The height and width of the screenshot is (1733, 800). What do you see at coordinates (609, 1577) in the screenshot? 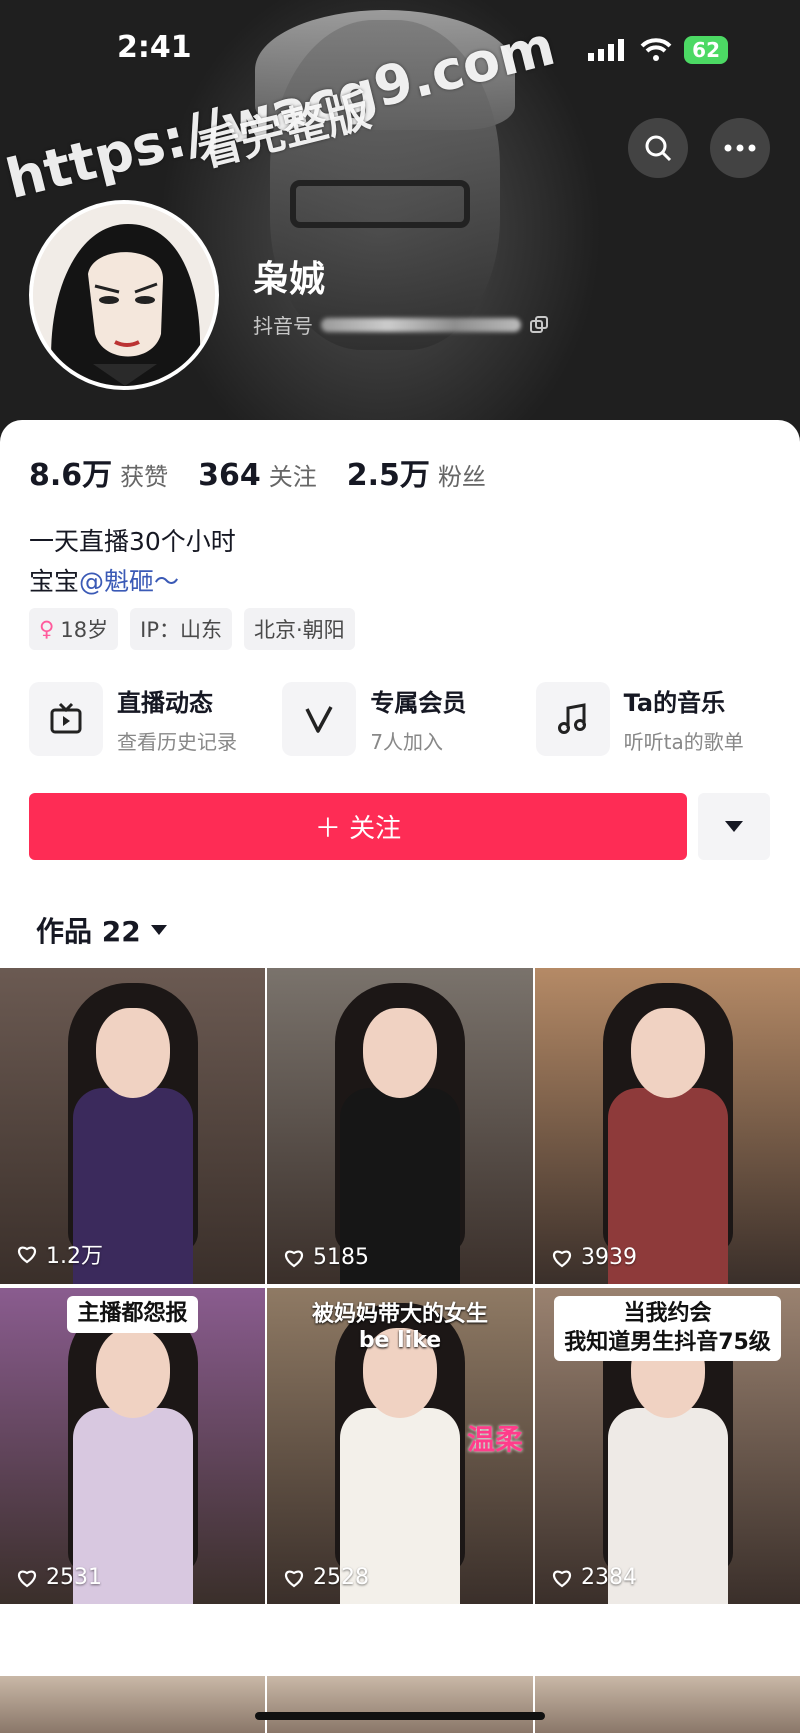
I see `video-likes-count: 2384` at bounding box center [609, 1577].